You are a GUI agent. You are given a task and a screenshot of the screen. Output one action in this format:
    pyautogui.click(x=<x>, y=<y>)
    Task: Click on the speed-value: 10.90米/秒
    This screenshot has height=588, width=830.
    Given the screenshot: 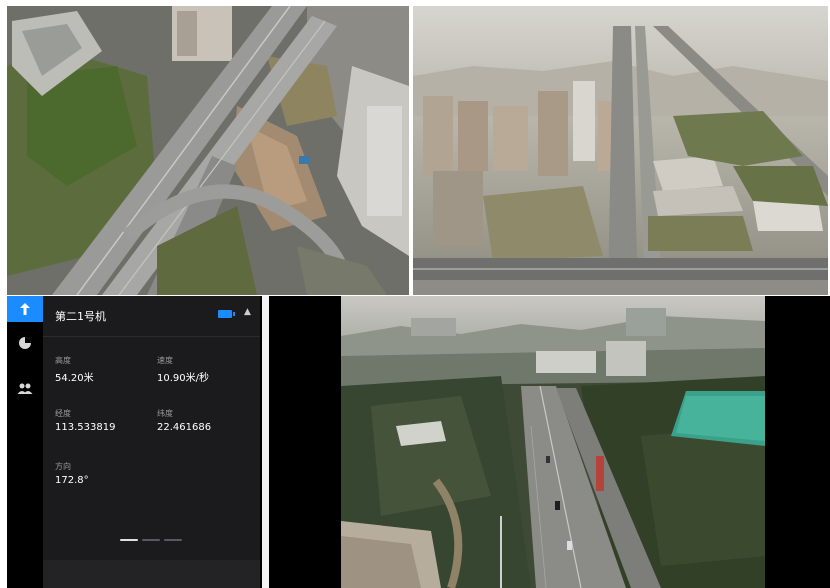 What is the action you would take?
    pyautogui.click(x=183, y=378)
    